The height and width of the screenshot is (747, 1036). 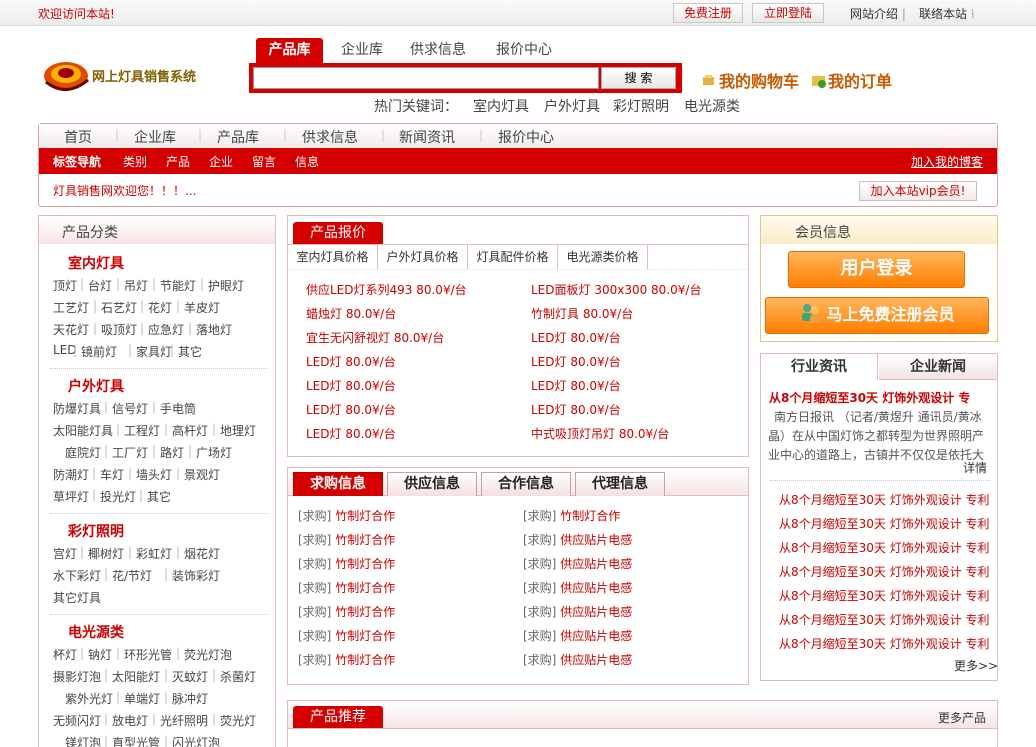 What do you see at coordinates (264, 161) in the screenshot?
I see `sub-nav-message: 留言` at bounding box center [264, 161].